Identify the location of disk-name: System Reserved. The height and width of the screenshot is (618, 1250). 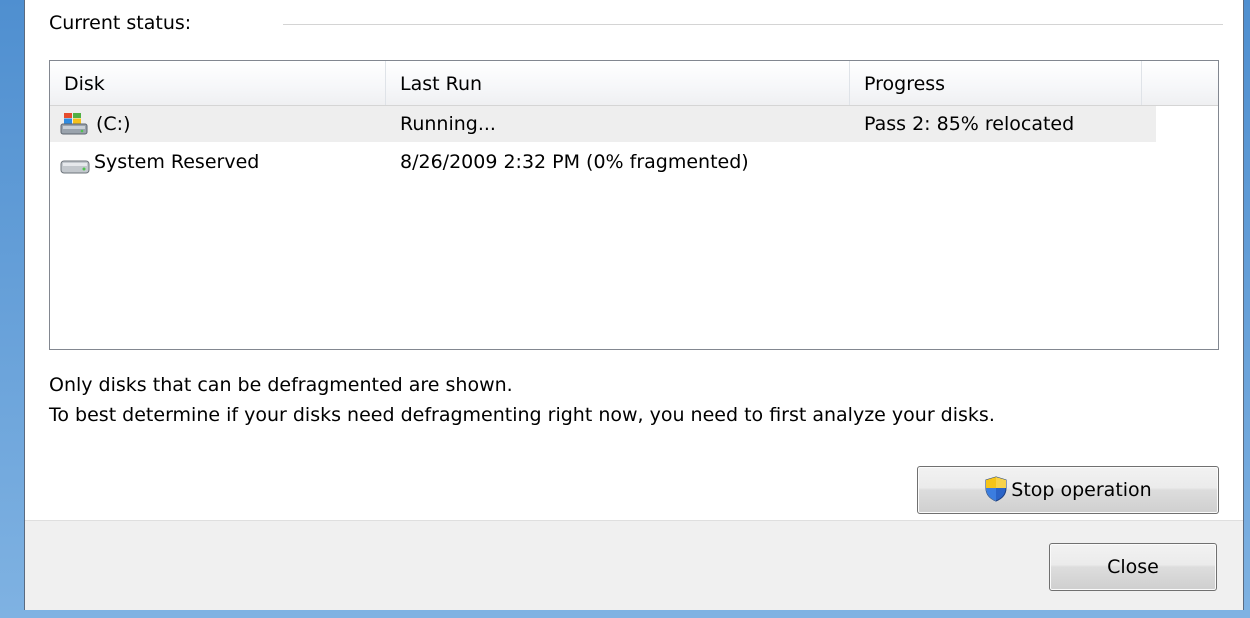
(177, 162).